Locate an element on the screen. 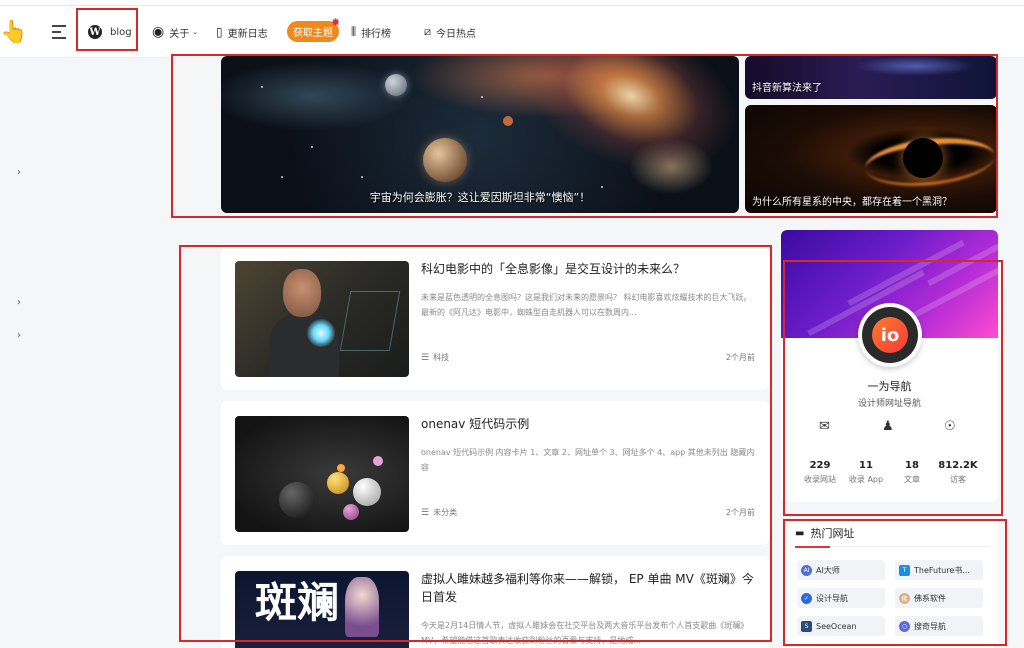 This screenshot has height=648, width=1024. black-hole-image is located at coordinates (923, 158).